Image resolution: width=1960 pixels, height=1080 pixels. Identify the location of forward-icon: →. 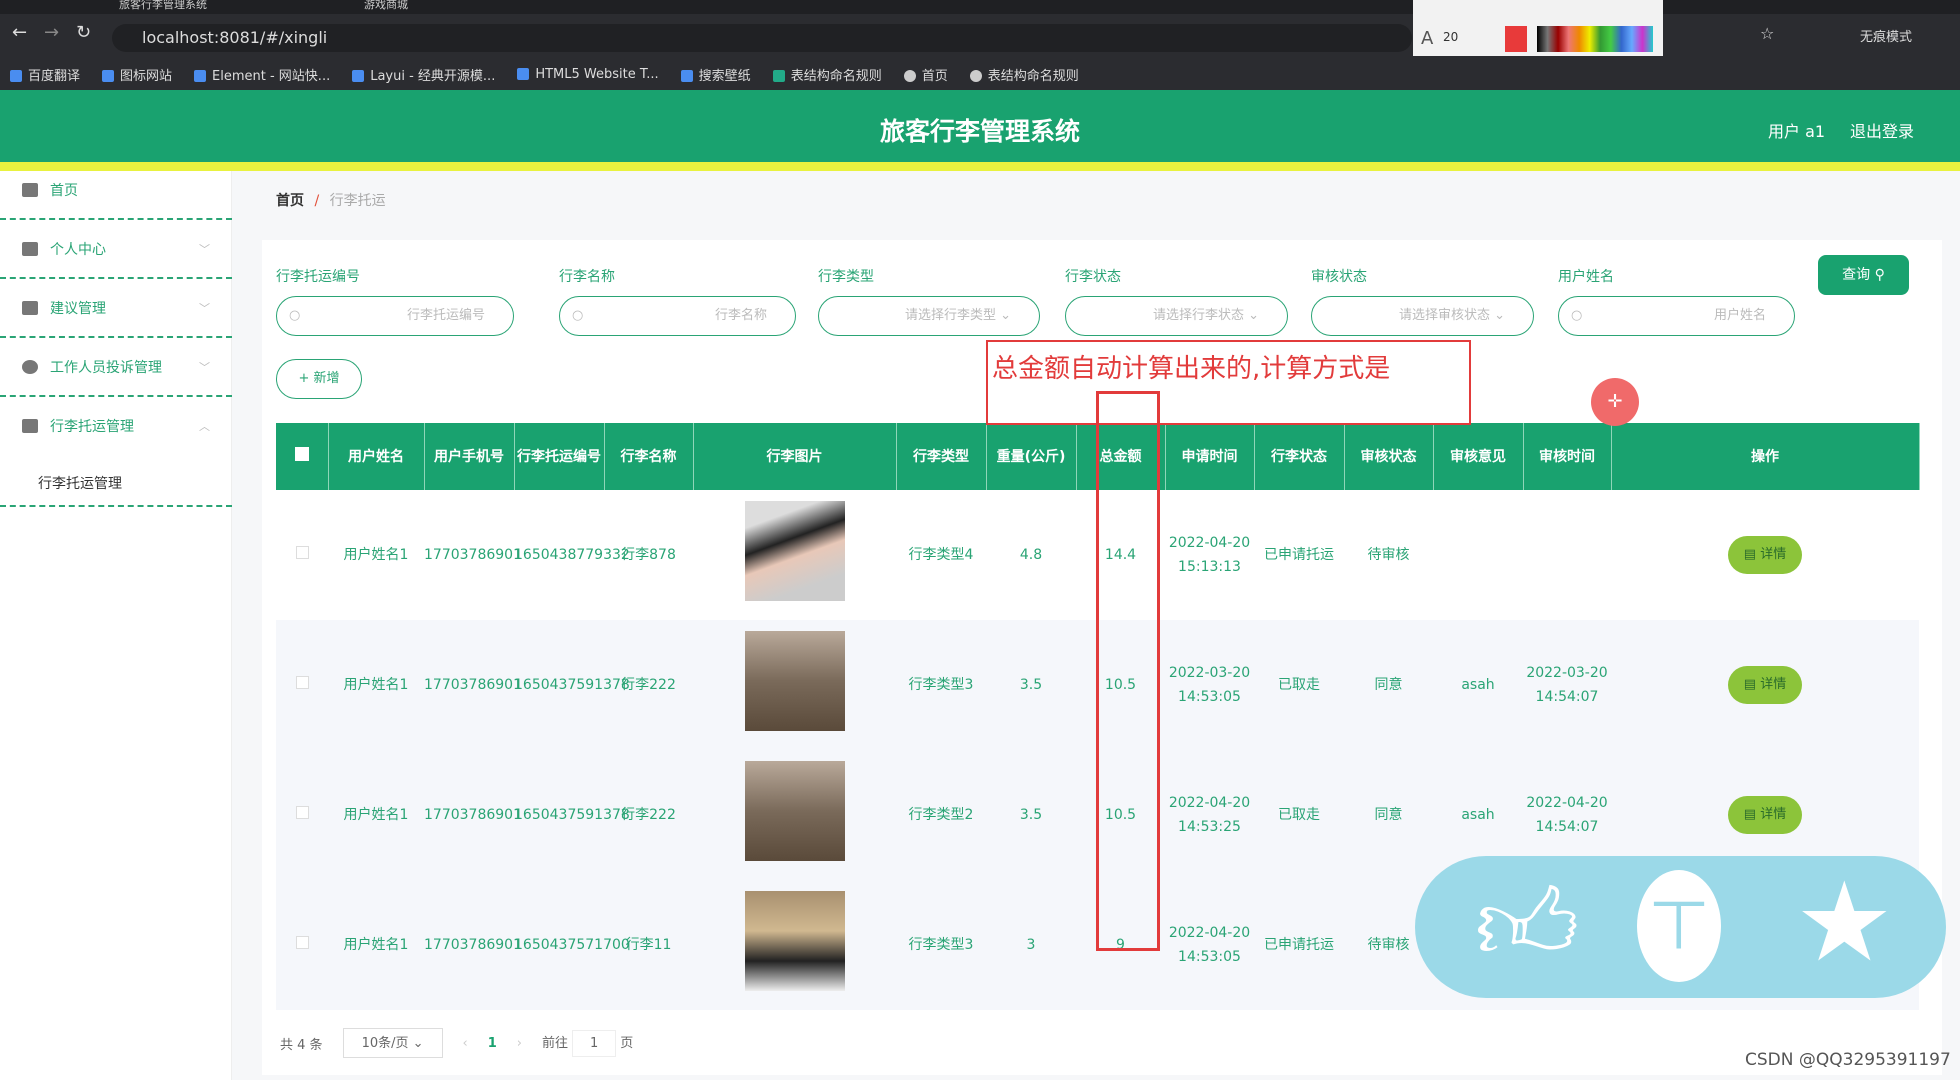
(51, 32).